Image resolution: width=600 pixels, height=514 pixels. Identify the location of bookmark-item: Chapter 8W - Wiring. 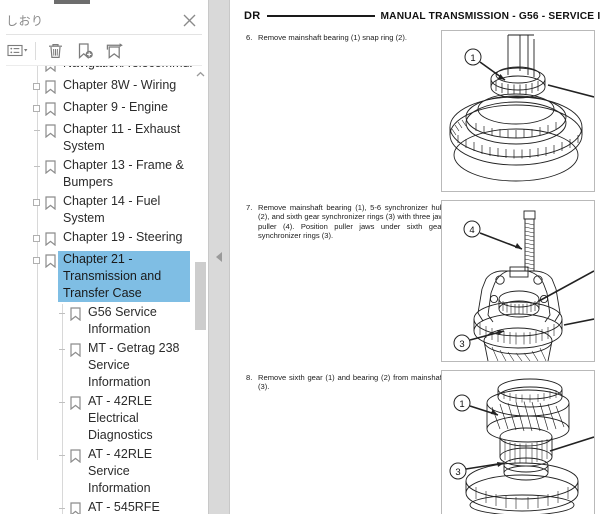
(95, 87).